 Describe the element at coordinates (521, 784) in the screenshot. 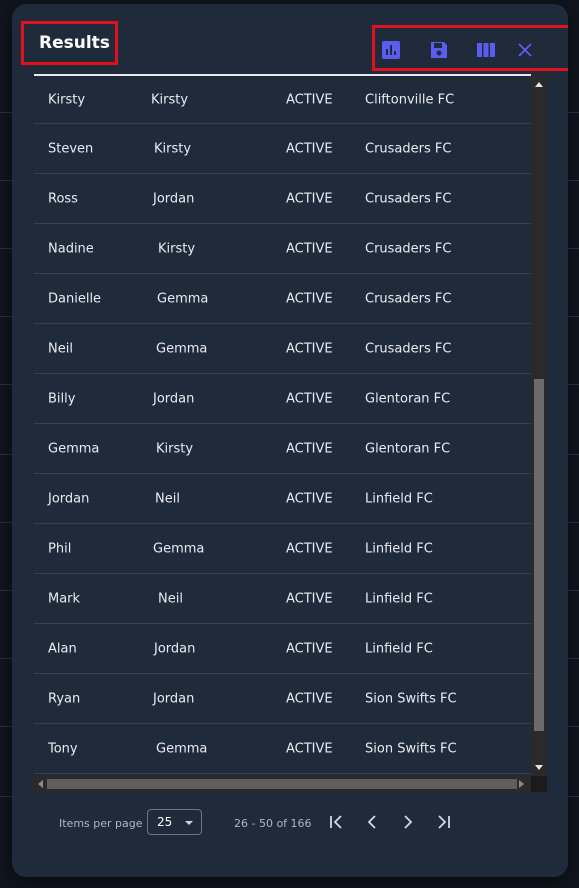

I see `scroll-right-icon` at that location.